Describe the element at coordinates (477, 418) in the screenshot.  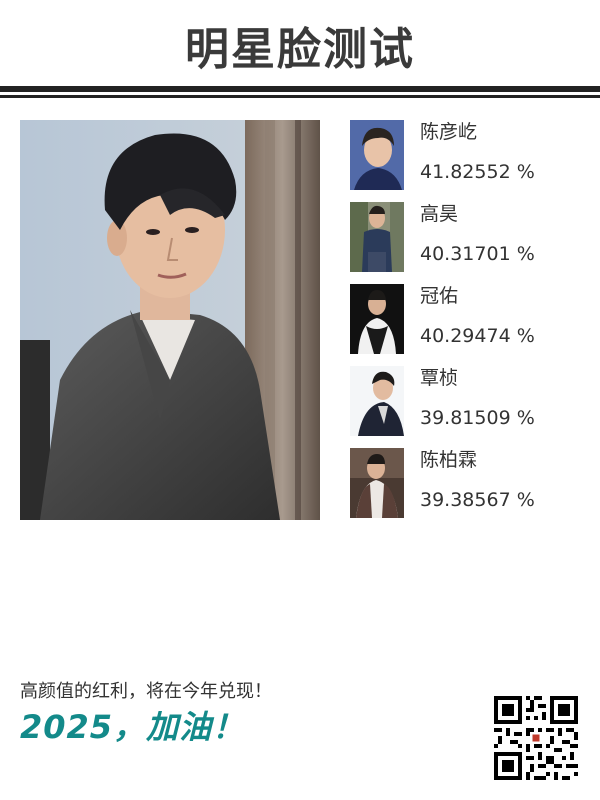
I see `similarity-score: 39.81509 %` at that location.